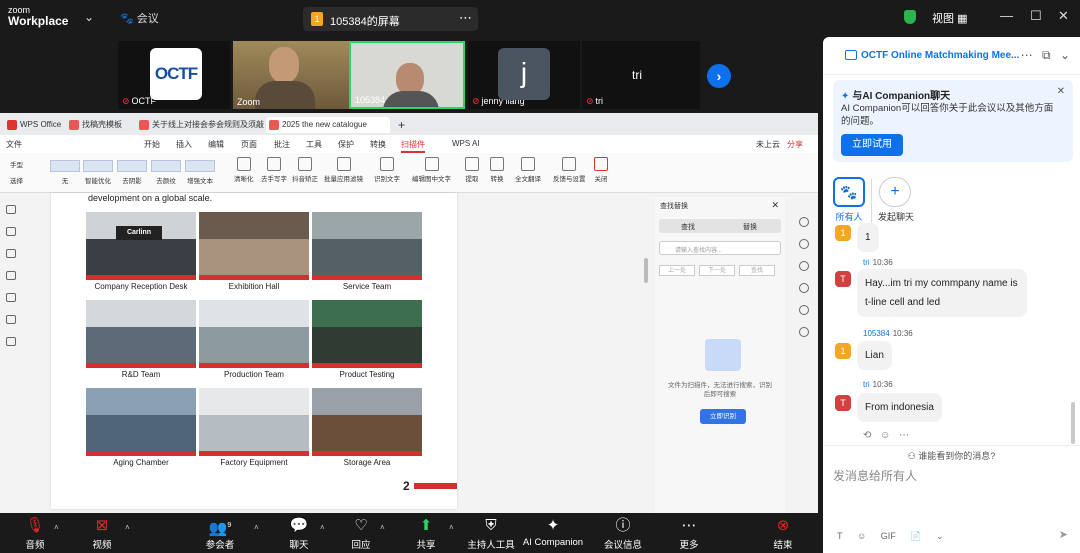  What do you see at coordinates (875, 475) in the screenshot?
I see `message-input: 发消息给所有人` at bounding box center [875, 475].